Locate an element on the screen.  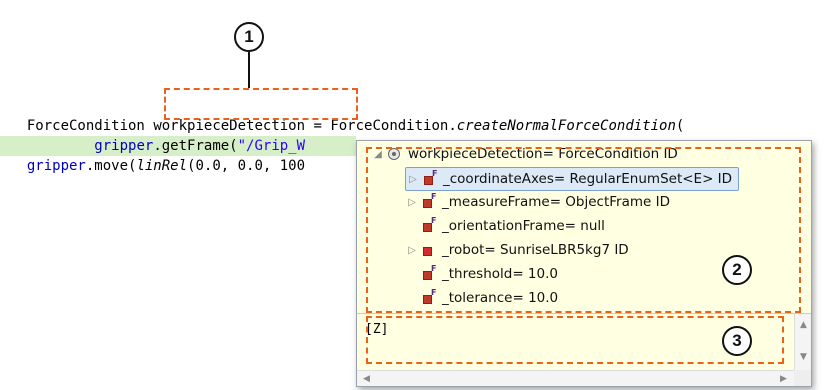
scroll-left-icon: ◀ is located at coordinates (366, 379).